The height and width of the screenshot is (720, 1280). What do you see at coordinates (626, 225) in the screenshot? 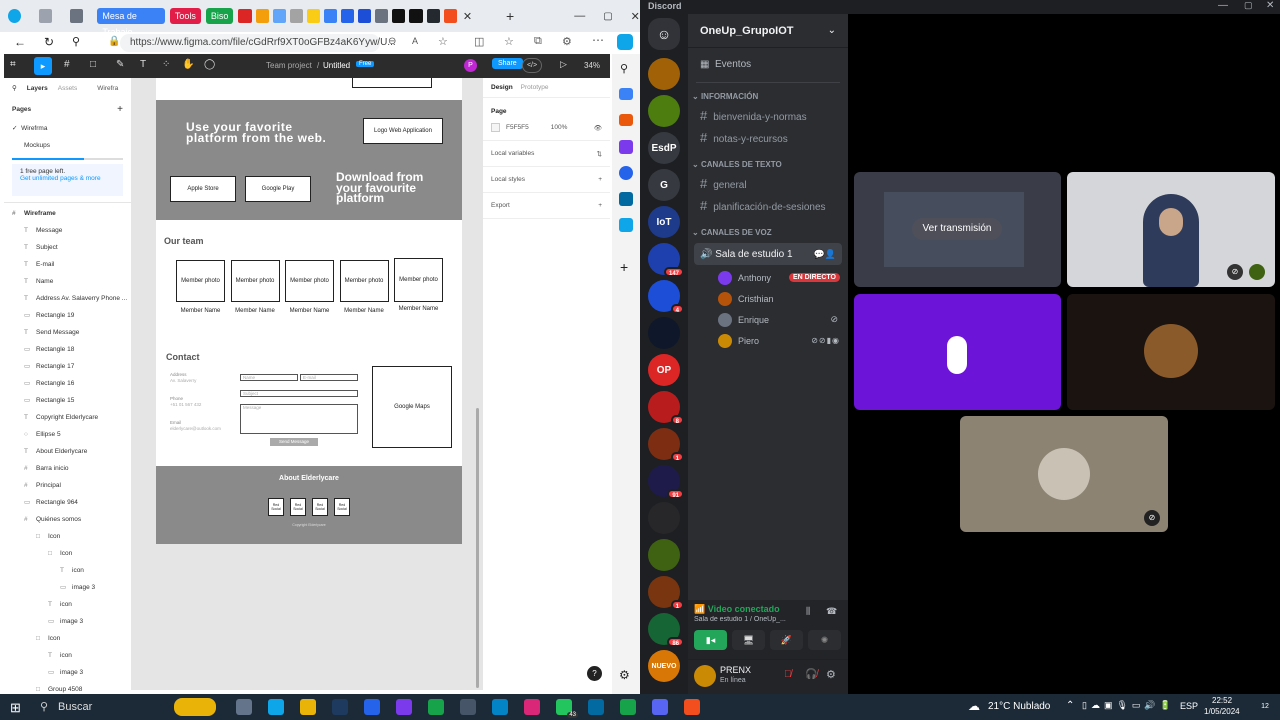
I see `send-icon` at bounding box center [626, 225].